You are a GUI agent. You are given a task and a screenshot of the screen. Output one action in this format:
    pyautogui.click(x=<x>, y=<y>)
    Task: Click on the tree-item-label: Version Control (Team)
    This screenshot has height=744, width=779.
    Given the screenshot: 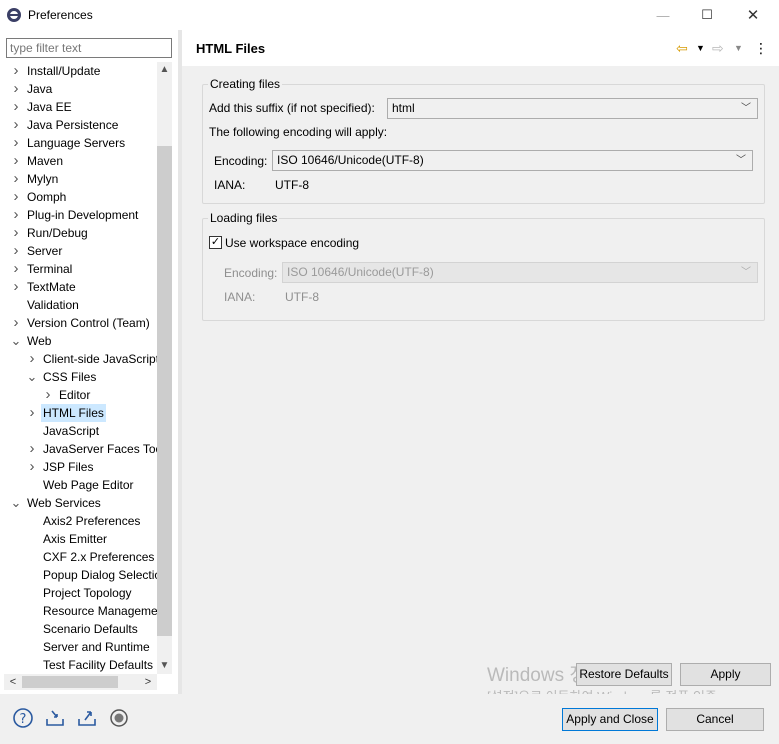 What is the action you would take?
    pyautogui.click(x=88, y=323)
    